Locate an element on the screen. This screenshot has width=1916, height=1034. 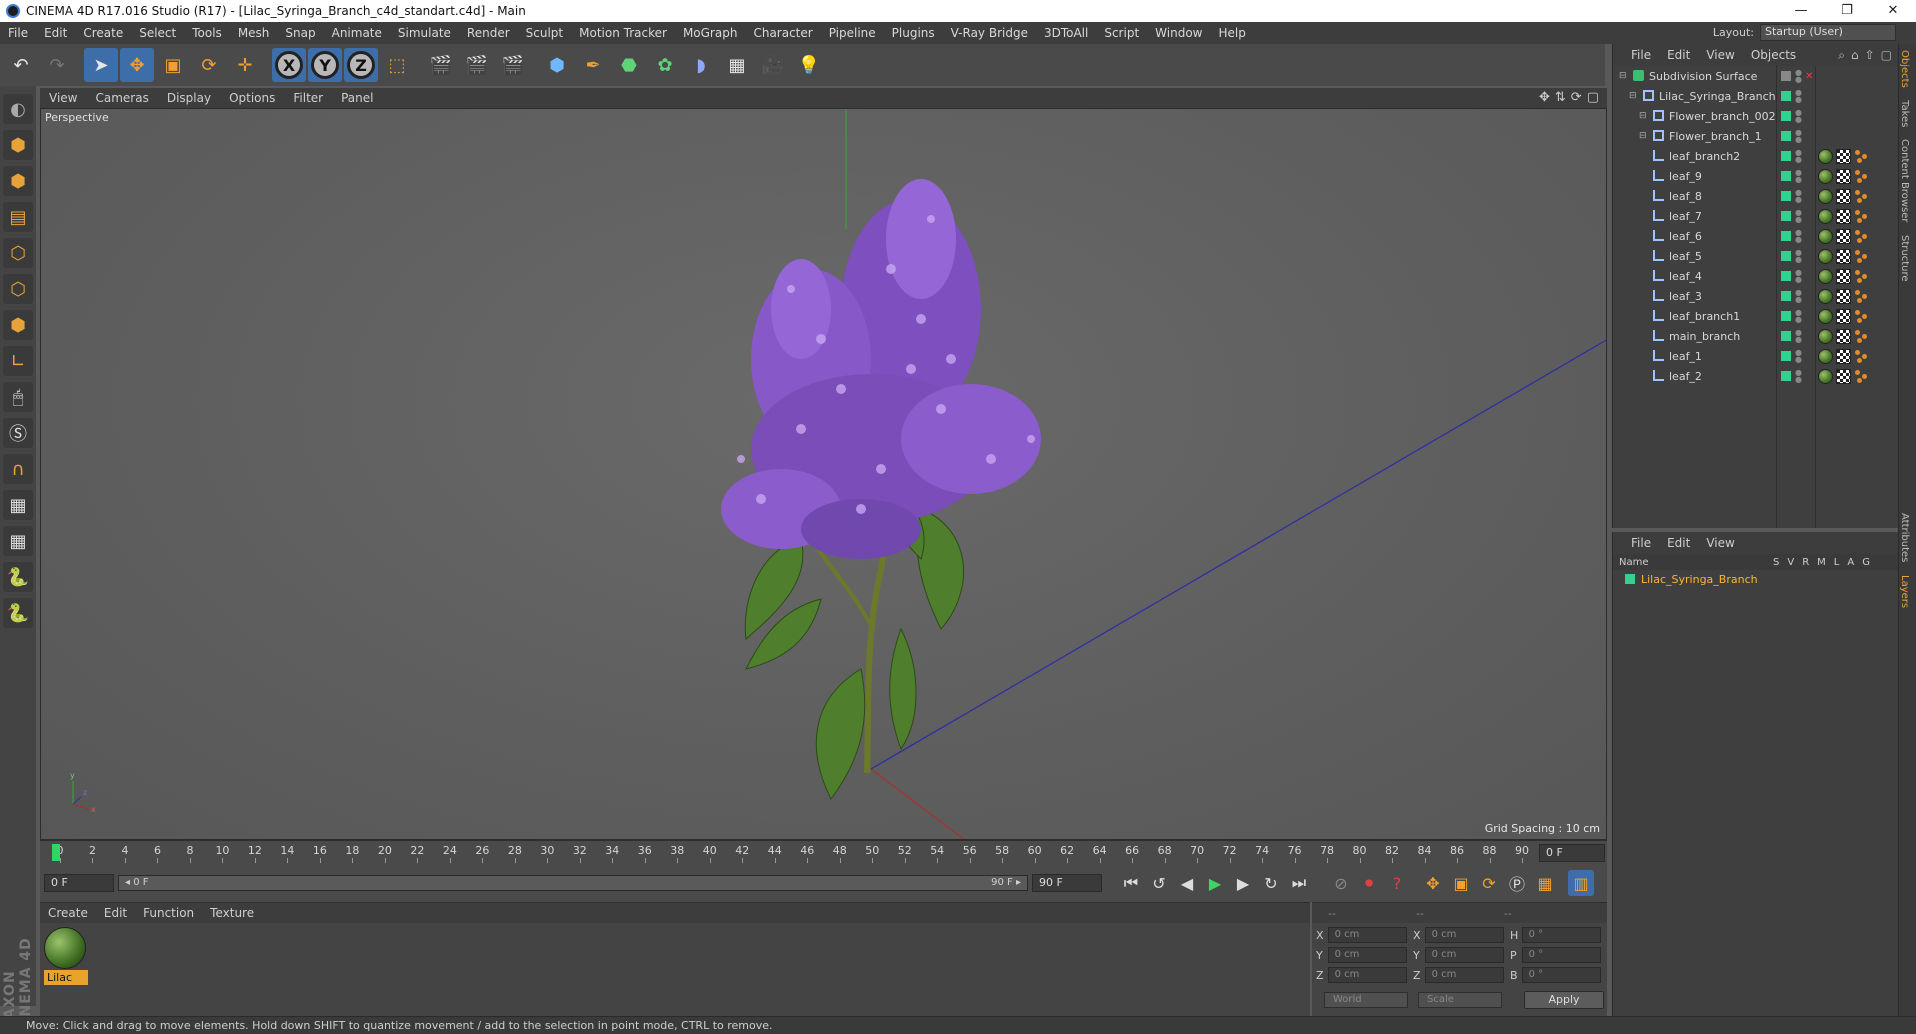
polygons-mode-button: ⬢ is located at coordinates (18, 325).